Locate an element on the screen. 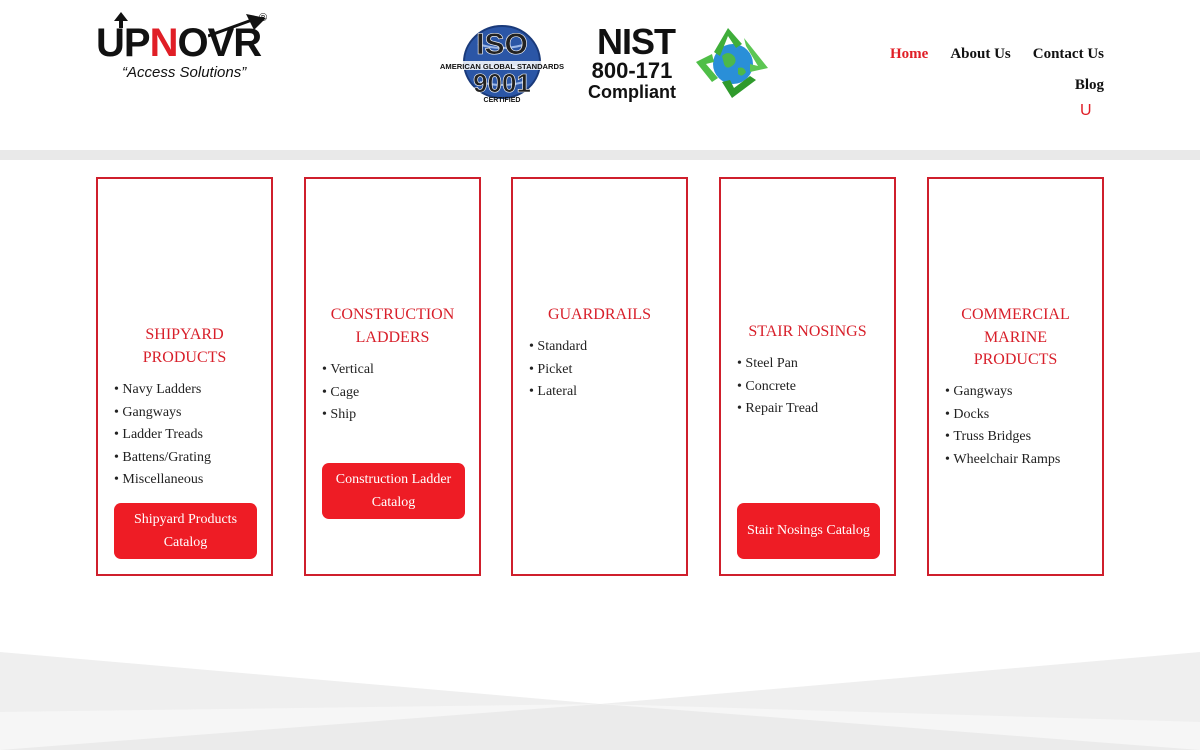 Image resolution: width=1200 pixels, height=750 pixels. card-title: GUARDRAILS is located at coordinates (599, 314).